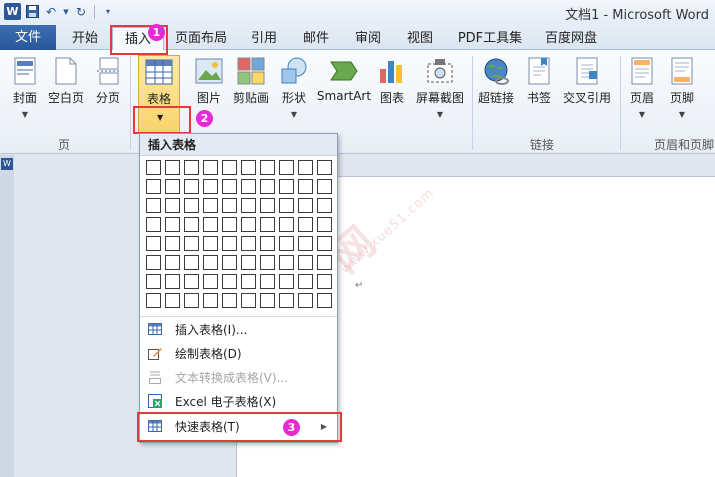  Describe the element at coordinates (160, 117) in the screenshot. I see `table-dropdown-arrow-icon: ▼` at that location.